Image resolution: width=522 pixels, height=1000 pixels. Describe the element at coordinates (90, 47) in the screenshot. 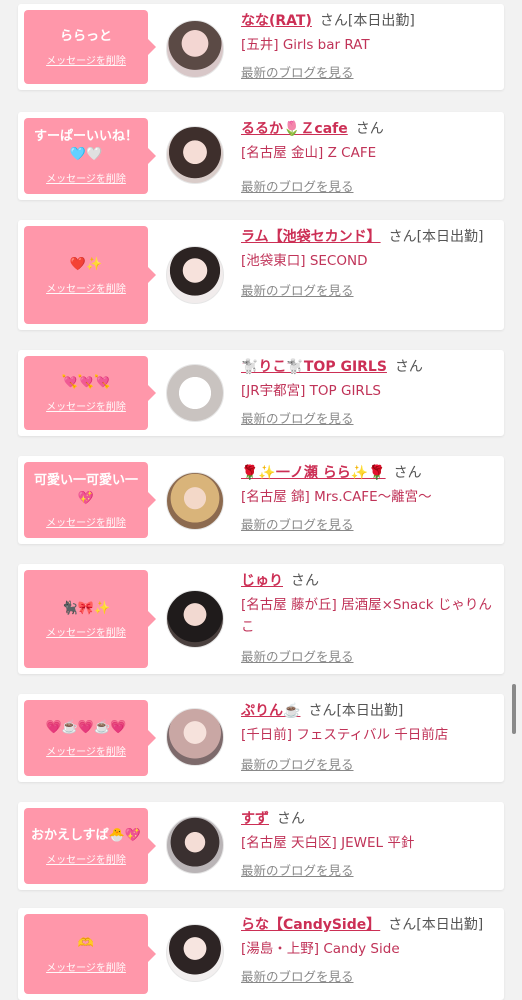

I see `message-bubble: ららっと メッセージを削除` at that location.